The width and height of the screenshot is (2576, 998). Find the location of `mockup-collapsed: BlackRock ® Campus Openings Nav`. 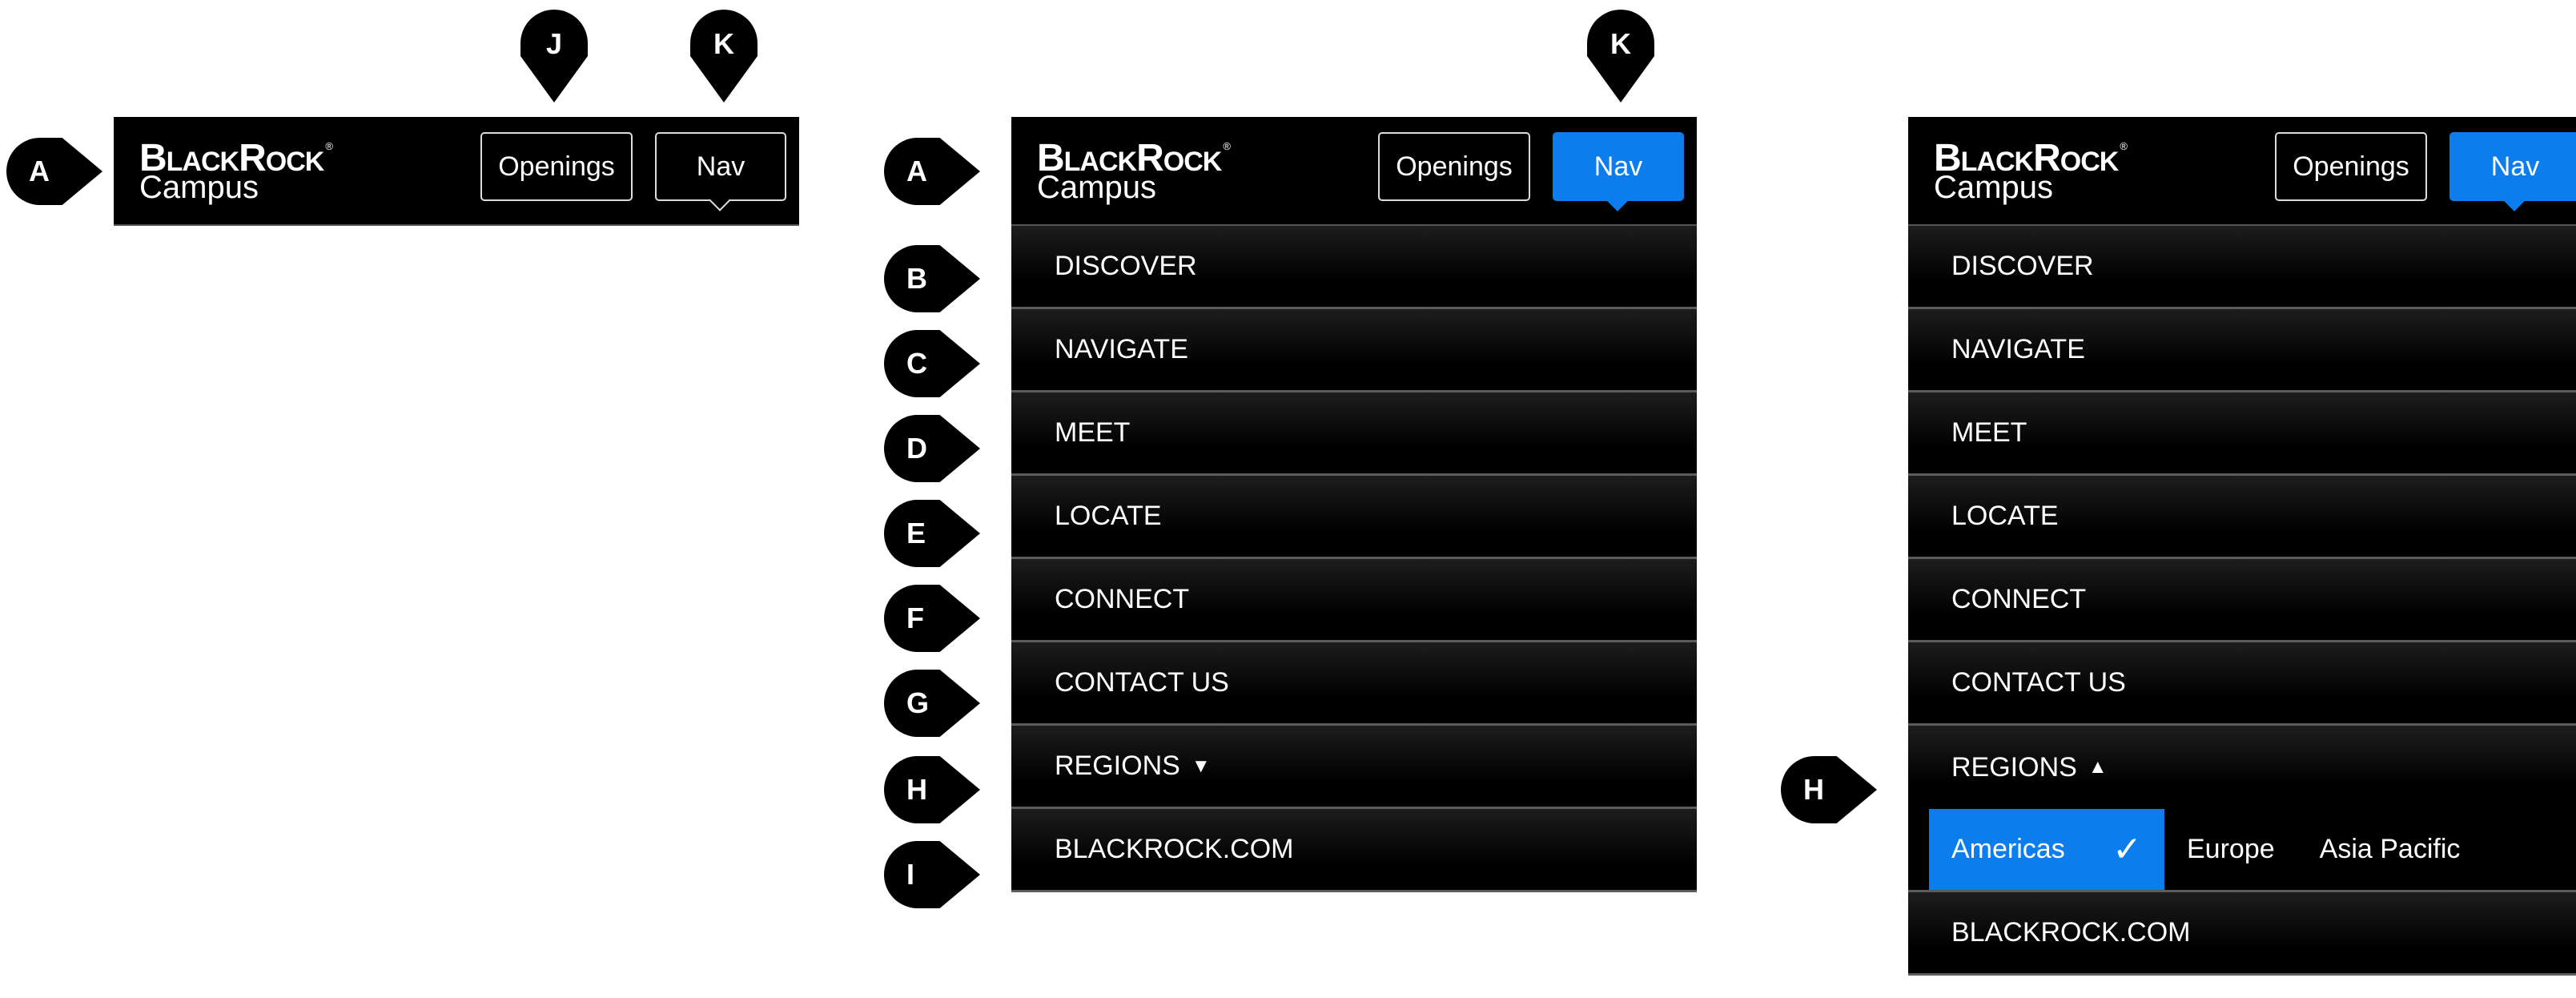

mockup-collapsed: BlackRock ® Campus Openings Nav is located at coordinates (456, 171).